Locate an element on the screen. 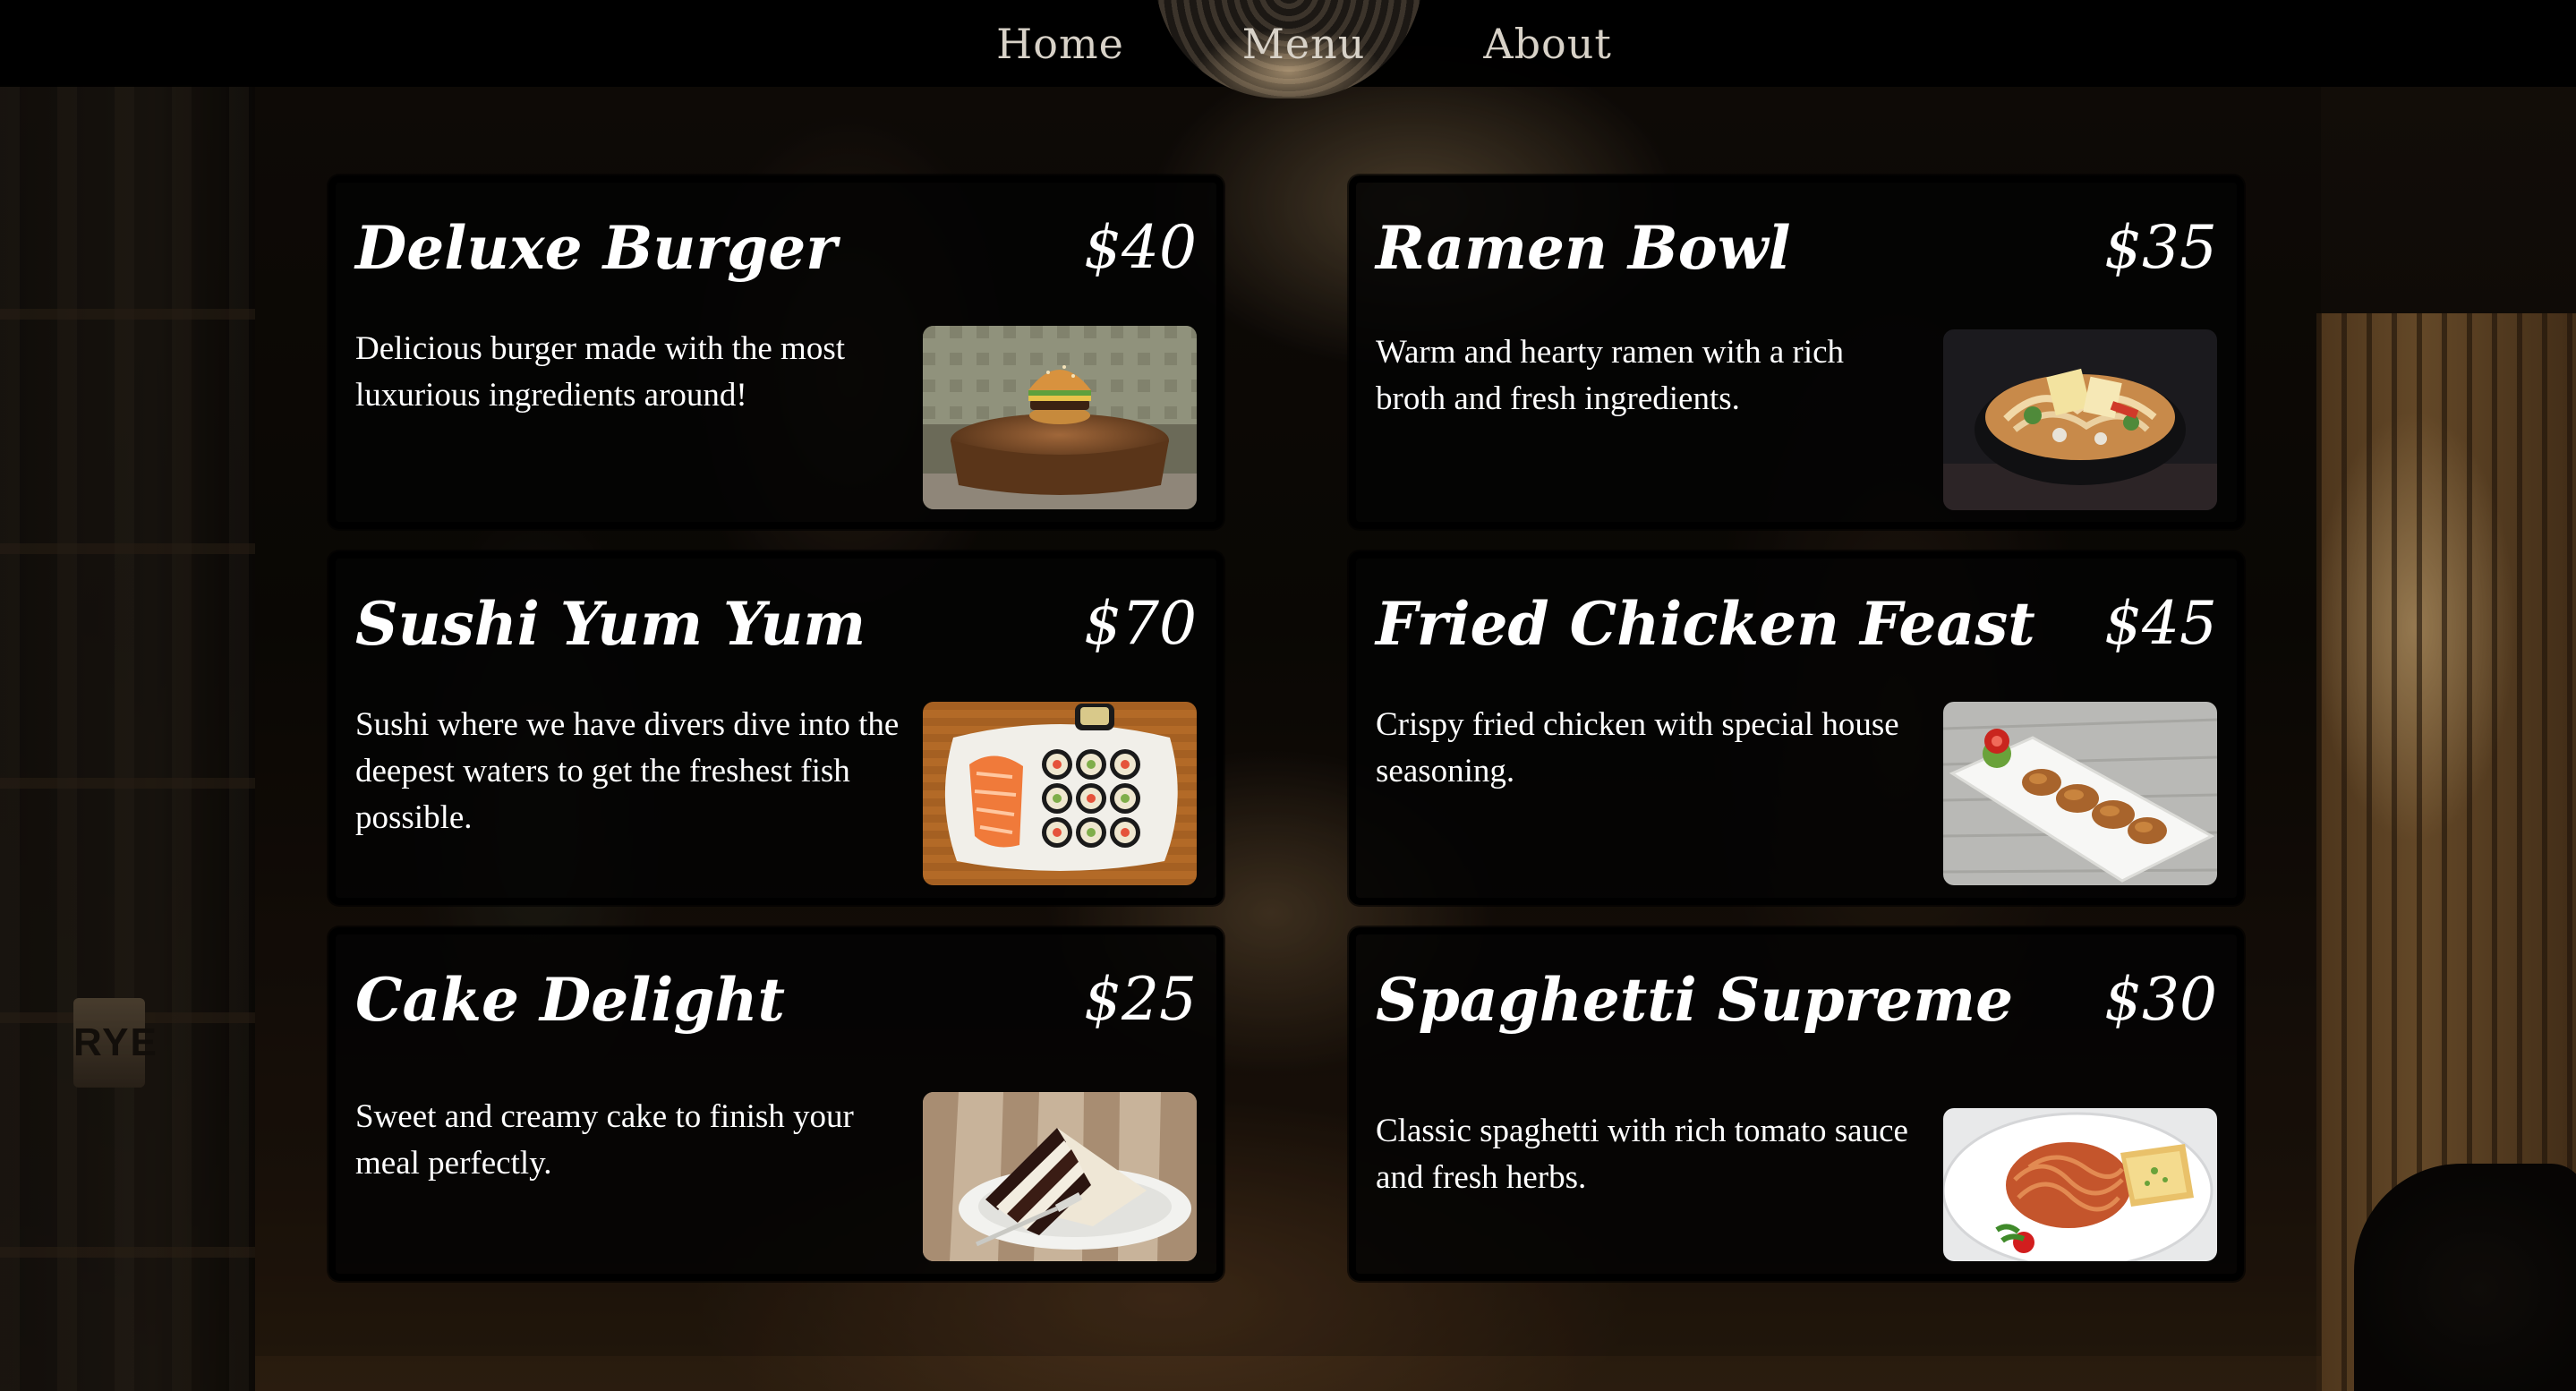 This screenshot has width=2576, height=1391. sushi-plate-image is located at coordinates (1060, 793).